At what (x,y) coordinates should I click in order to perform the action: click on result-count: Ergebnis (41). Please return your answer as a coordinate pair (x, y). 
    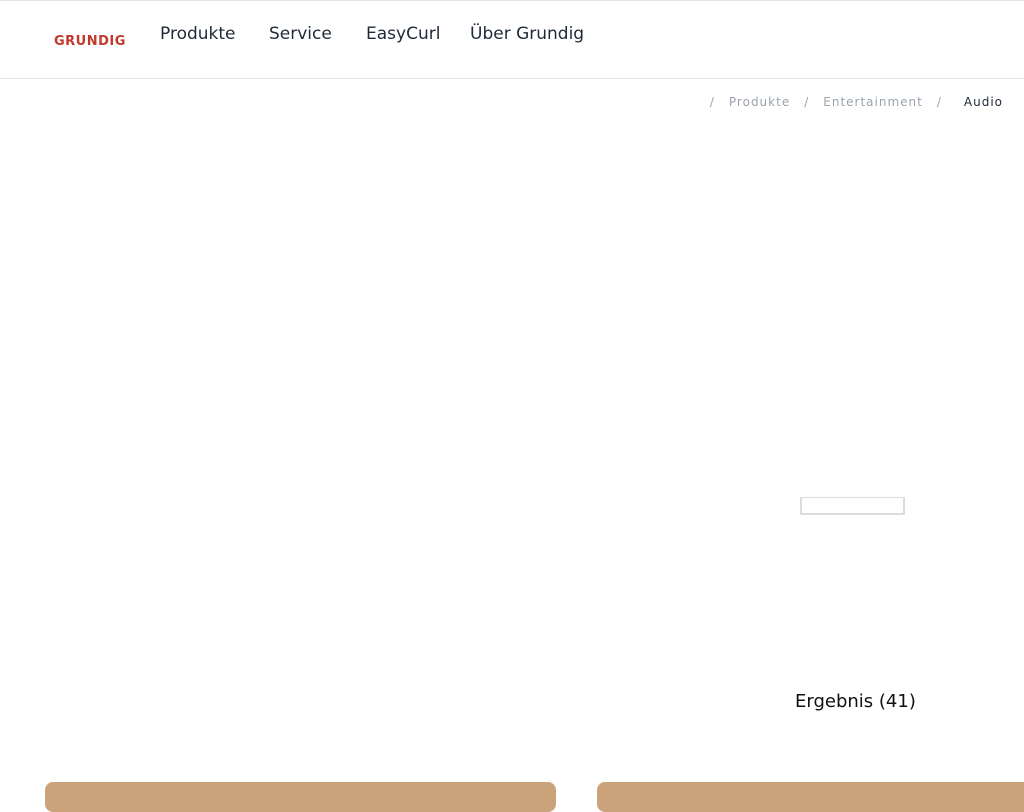
    Looking at the image, I should click on (855, 701).